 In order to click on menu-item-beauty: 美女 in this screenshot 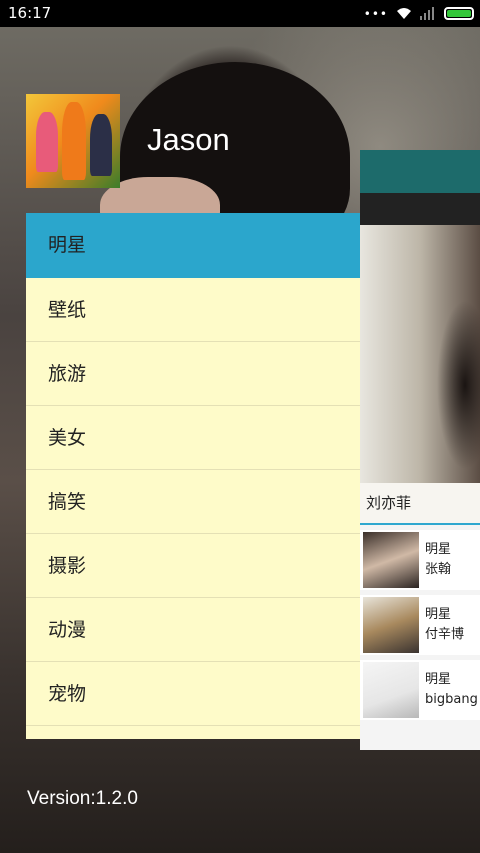, I will do `click(193, 438)`.